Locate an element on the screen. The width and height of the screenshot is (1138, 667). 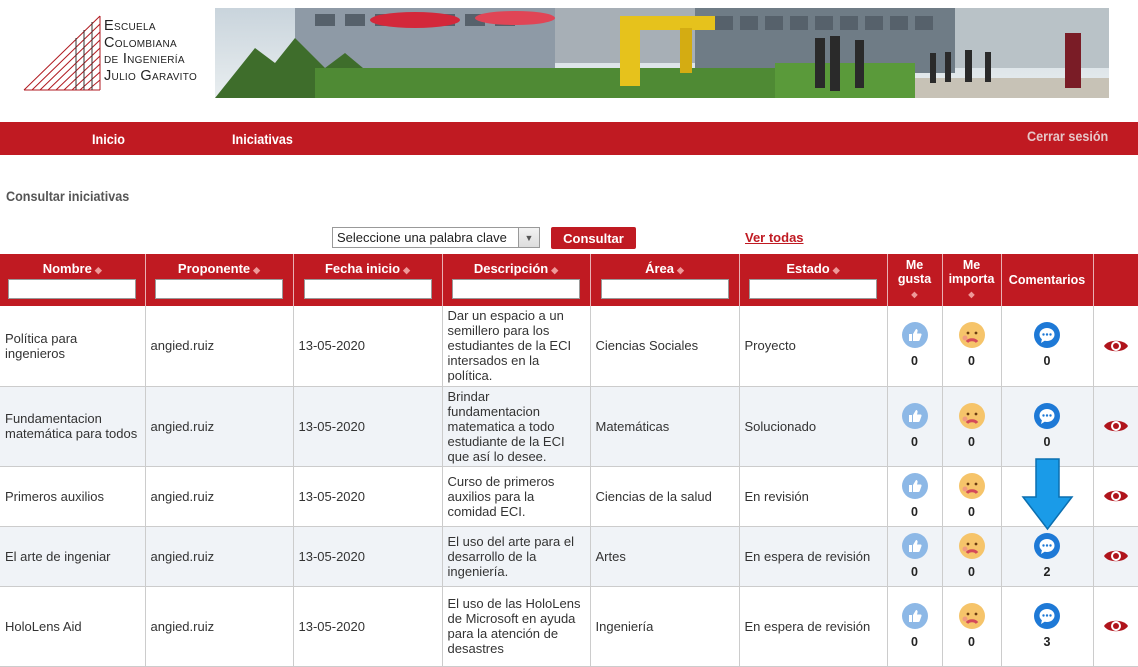
nav-inicio: Inicio is located at coordinates (108, 139).